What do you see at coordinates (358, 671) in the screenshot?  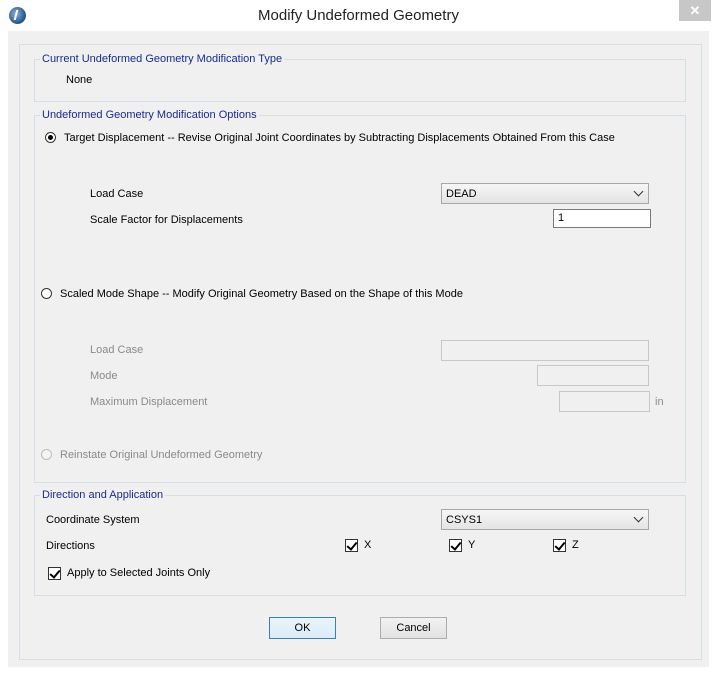 I see `window-frame-bottom` at bounding box center [358, 671].